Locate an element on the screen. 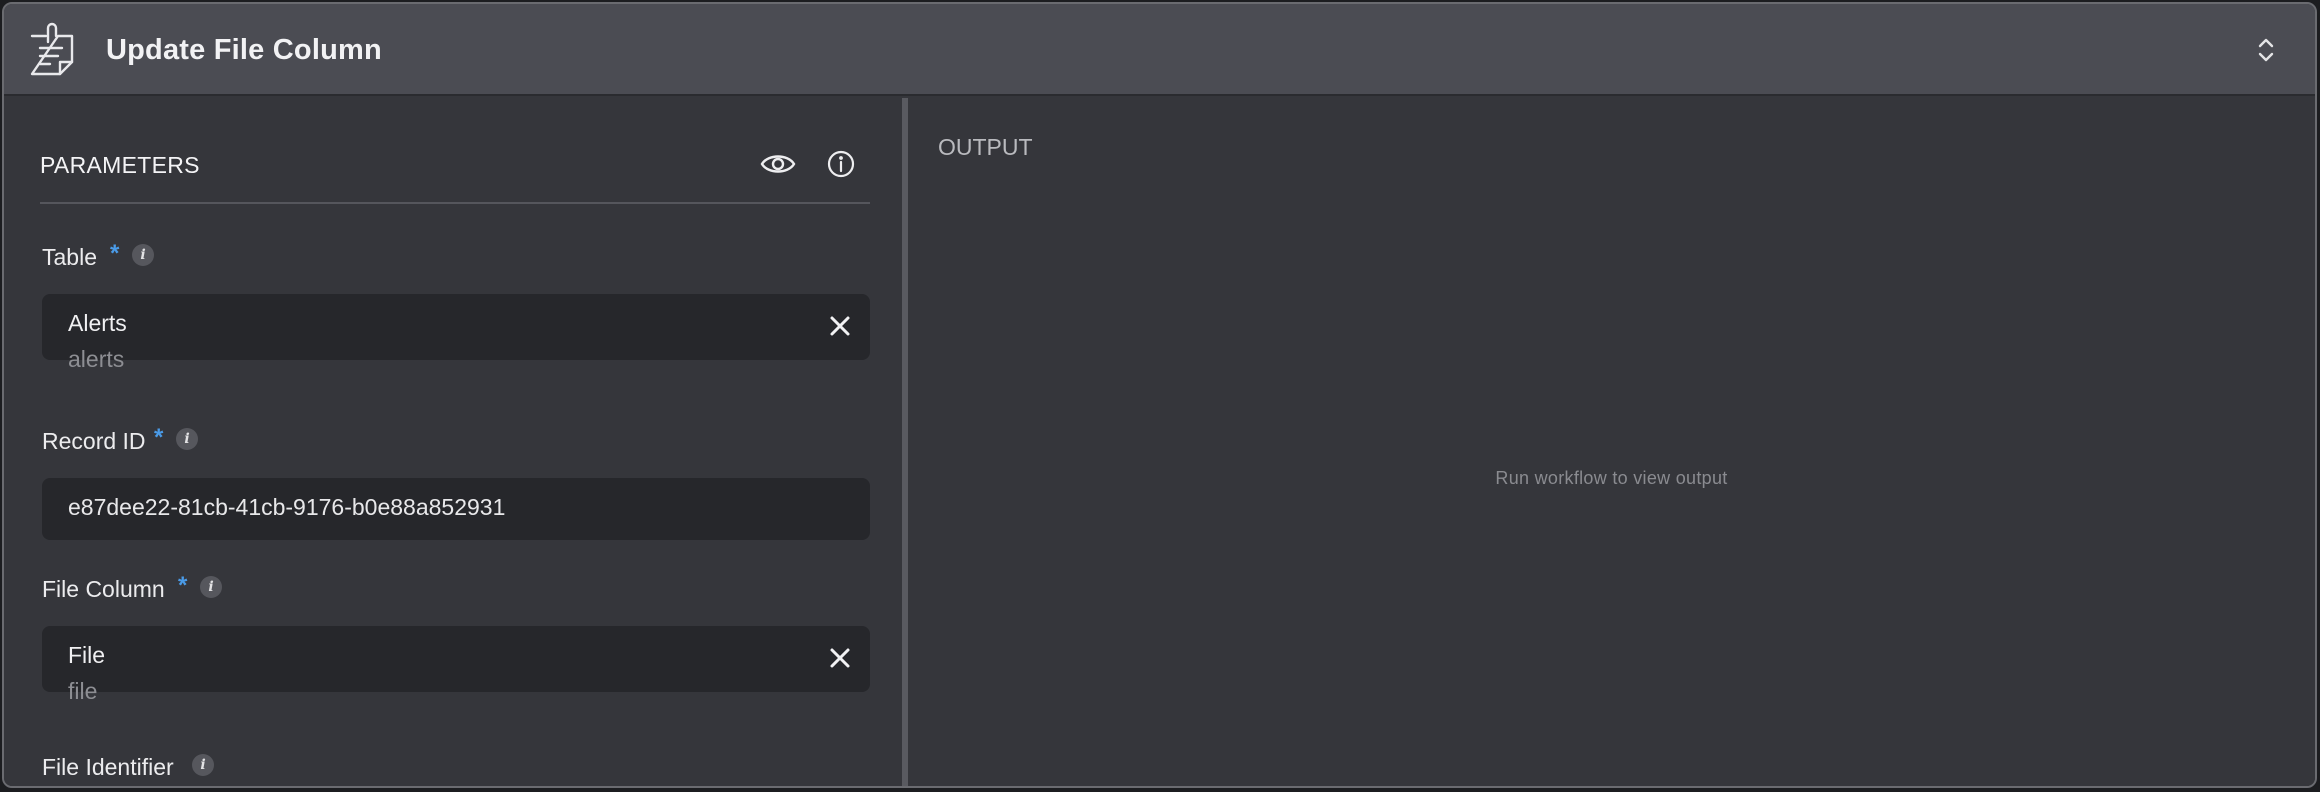  parameters-heading: PARAMETERS is located at coordinates (120, 165).